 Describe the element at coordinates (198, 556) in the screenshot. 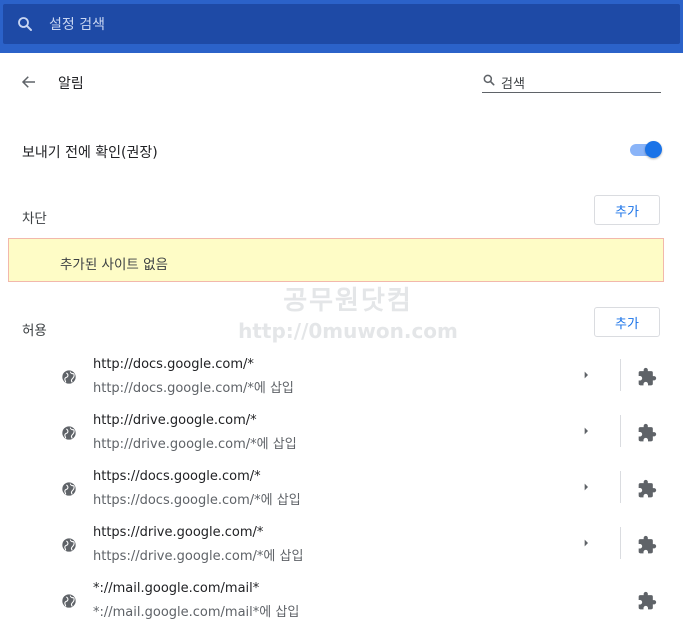

I see `site-embedded-in: https://drive.google.com/*에 삽입` at that location.